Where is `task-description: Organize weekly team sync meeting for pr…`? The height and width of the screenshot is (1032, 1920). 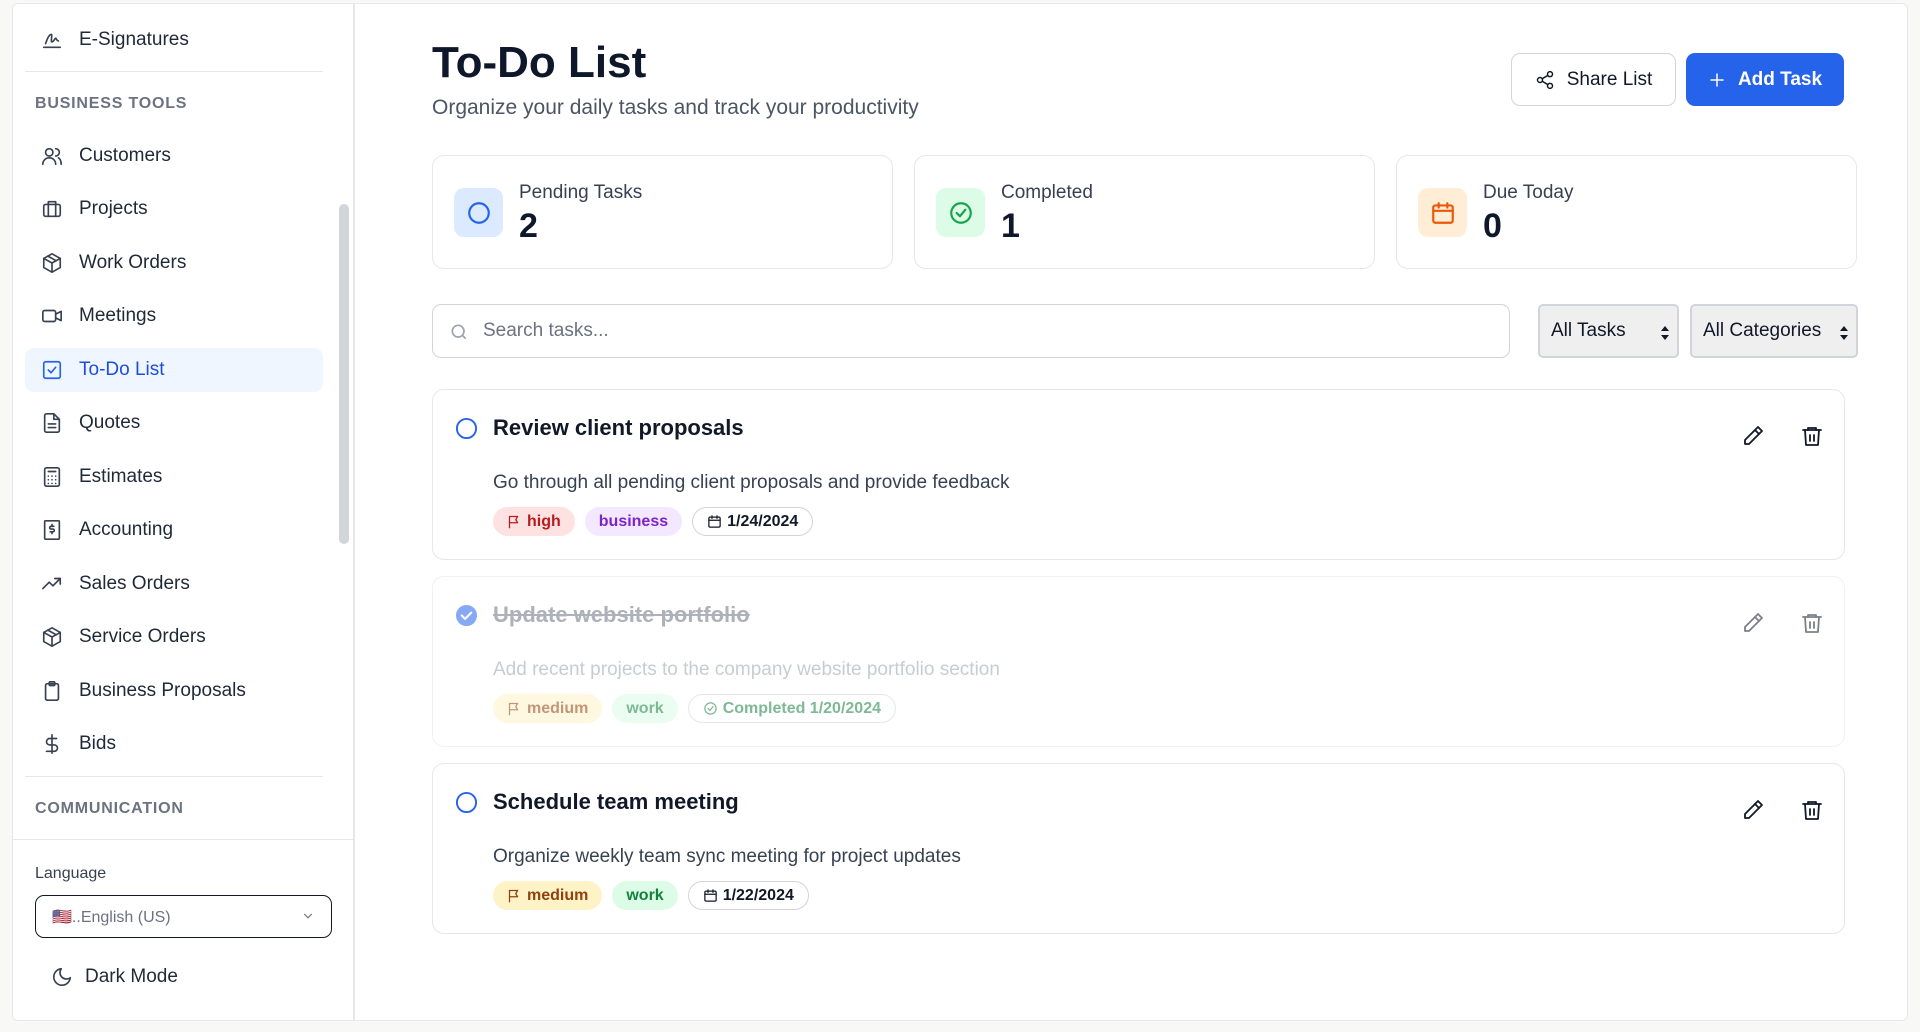 task-description: Organize weekly team sync meeting for pr… is located at coordinates (727, 856).